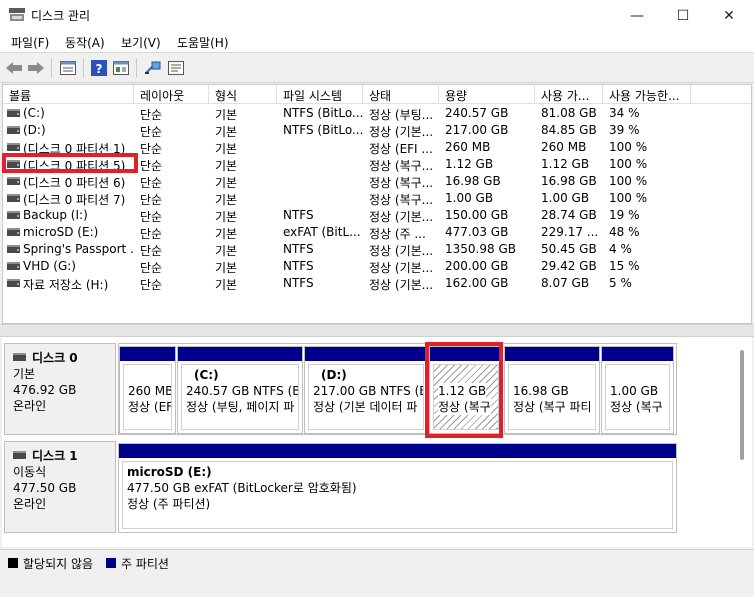 This screenshot has height=597, width=754. What do you see at coordinates (477, 130) in the screenshot?
I see `cell-capacity: 217.00 GB` at bounding box center [477, 130].